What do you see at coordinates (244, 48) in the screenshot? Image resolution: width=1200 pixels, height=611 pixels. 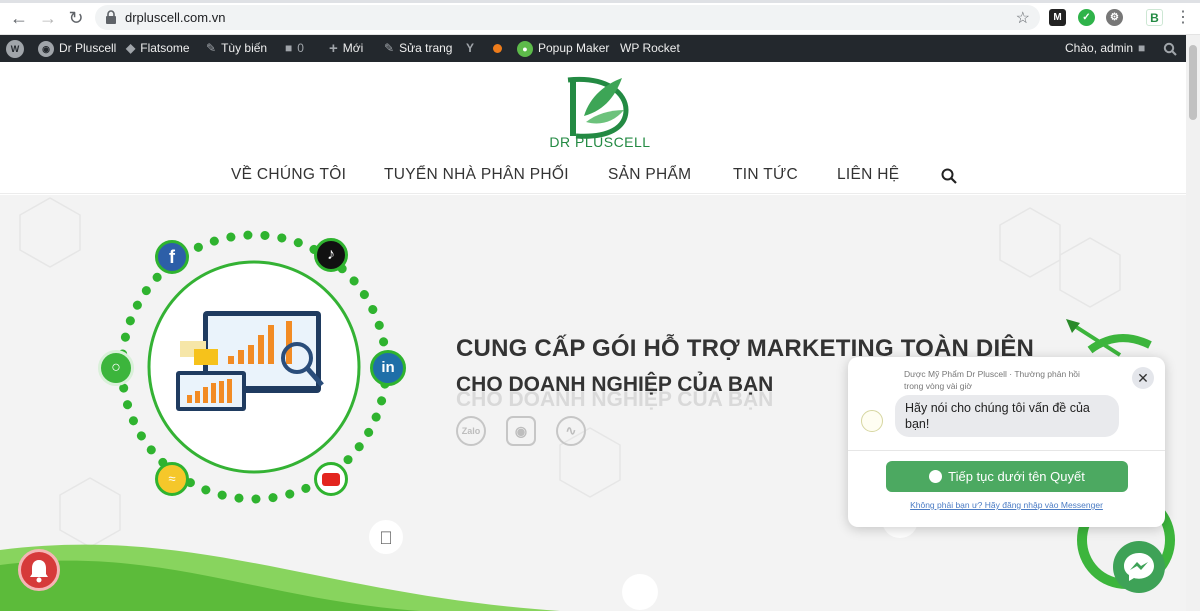 I see `admin-customize-label: Tùy biến` at bounding box center [244, 48].